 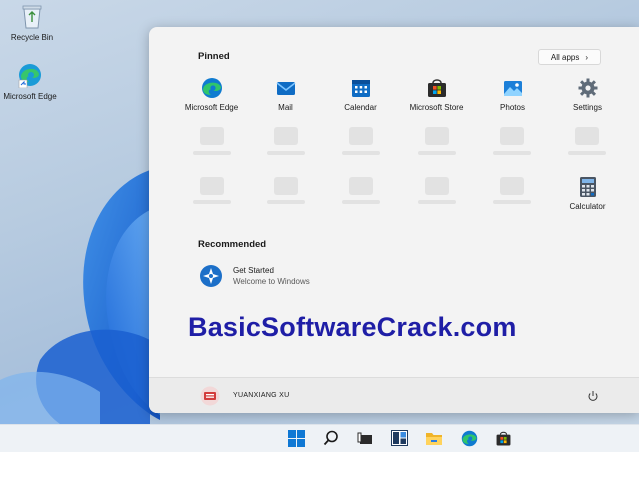 I want to click on pinned-app-label: Mail, so click(x=285, y=107).